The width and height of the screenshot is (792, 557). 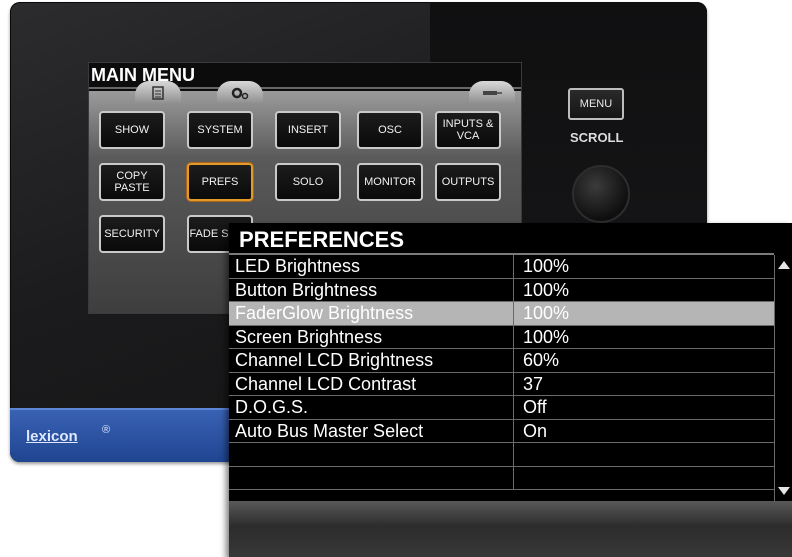 I want to click on lexicon-logo: lexicon, so click(x=52, y=436).